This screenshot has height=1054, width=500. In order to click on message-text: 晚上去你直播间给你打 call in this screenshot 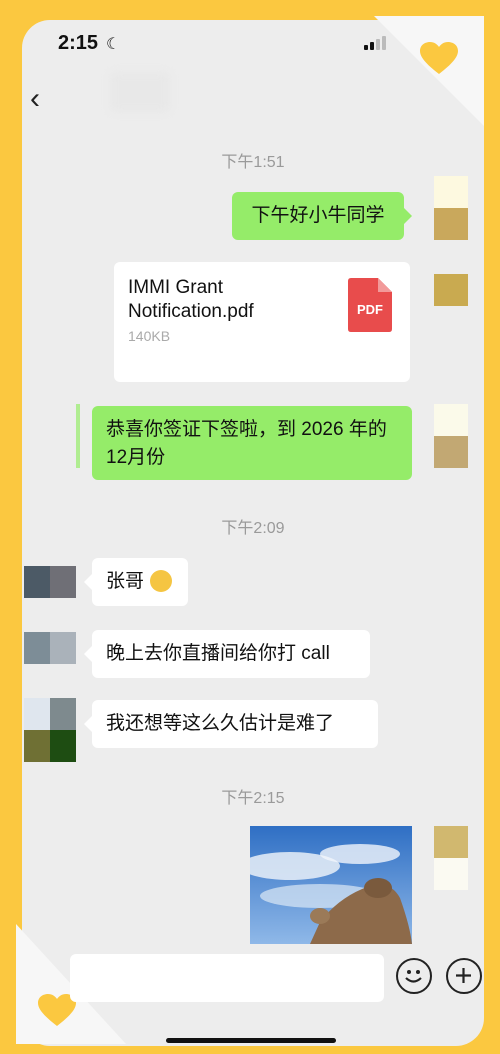, I will do `click(218, 653)`.